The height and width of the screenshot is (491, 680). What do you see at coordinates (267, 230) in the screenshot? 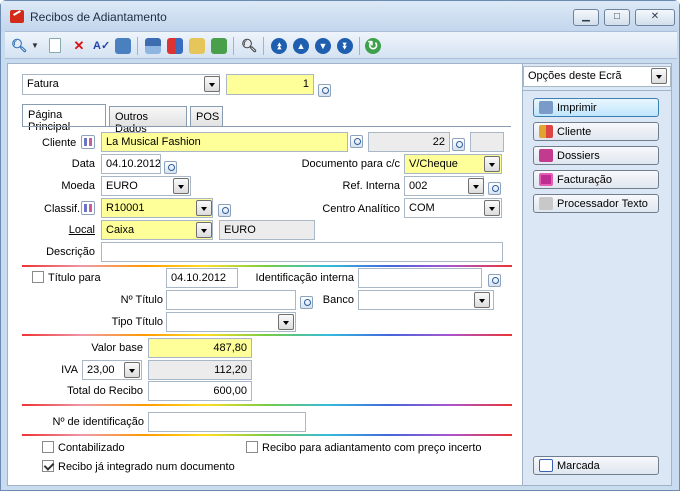
I see `local-currency-field: EURO` at bounding box center [267, 230].